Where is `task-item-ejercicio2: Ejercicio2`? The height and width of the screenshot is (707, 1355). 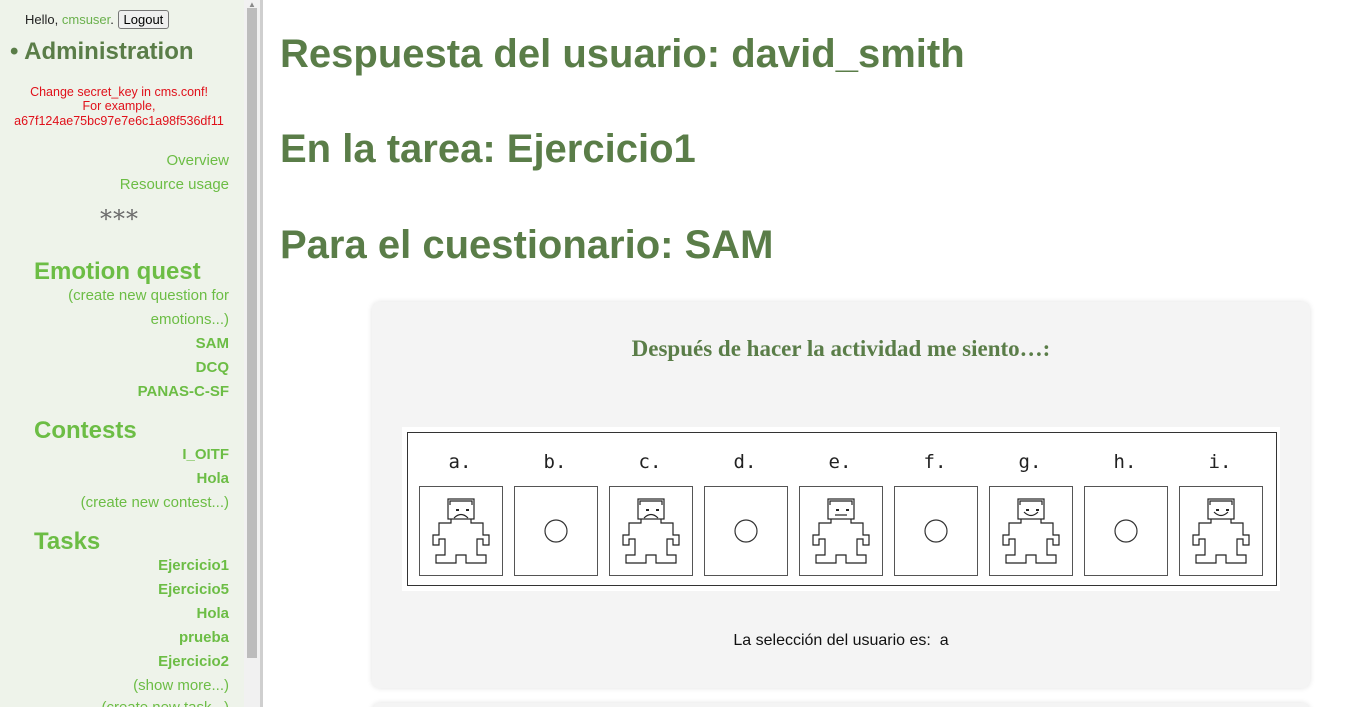
task-item-ejercicio2: Ejercicio2 is located at coordinates (193, 661).